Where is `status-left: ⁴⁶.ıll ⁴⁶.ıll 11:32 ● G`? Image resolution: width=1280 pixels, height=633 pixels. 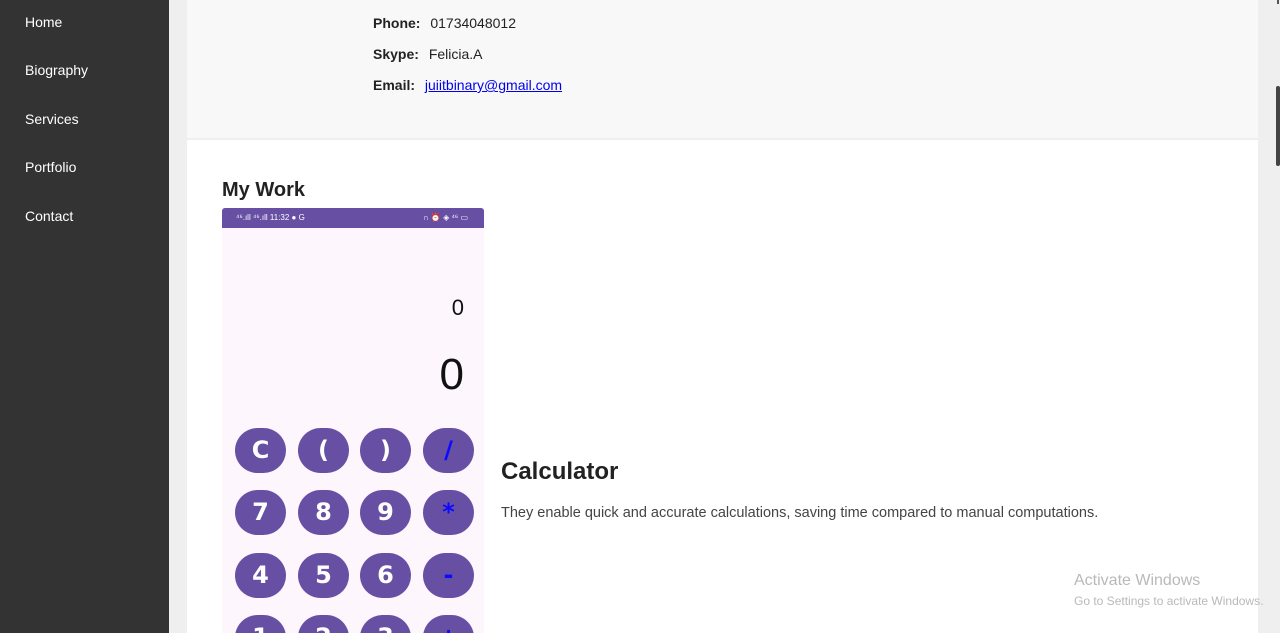
status-left: ⁴⁶.ıll ⁴⁶.ıll 11:32 ● G is located at coordinates (270, 217).